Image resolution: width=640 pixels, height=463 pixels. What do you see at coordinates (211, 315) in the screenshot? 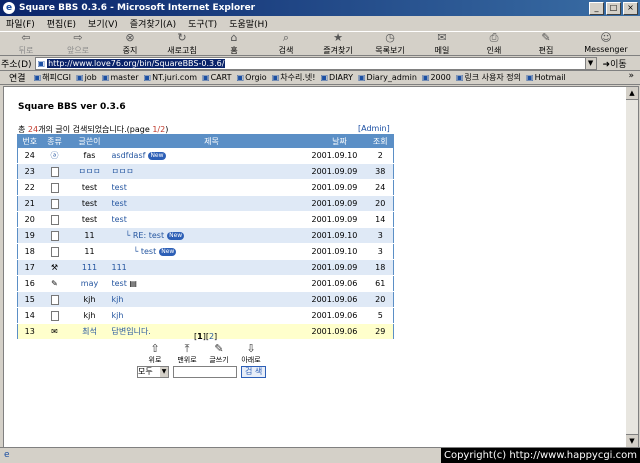
I see `post-subject-cell: kjh` at bounding box center [211, 315].